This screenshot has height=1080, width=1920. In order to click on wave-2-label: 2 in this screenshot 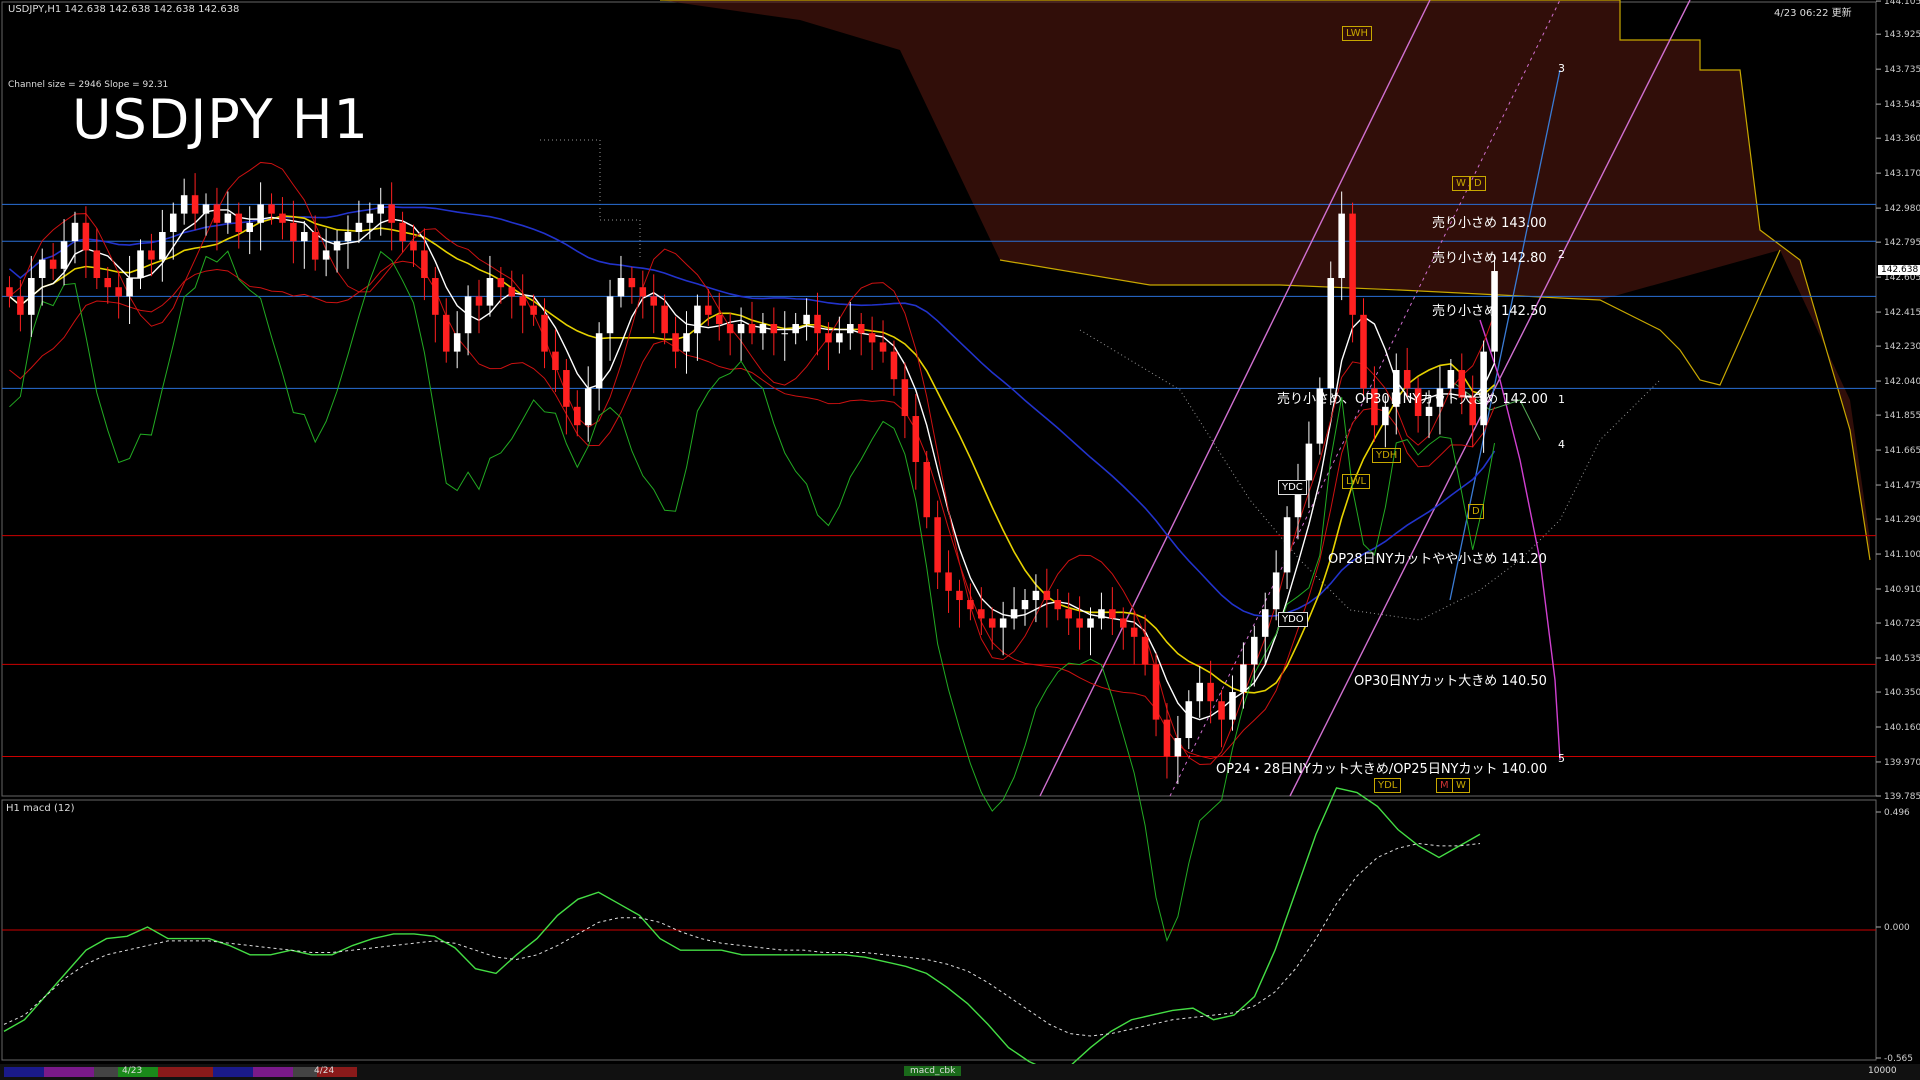, I will do `click(1561, 254)`.